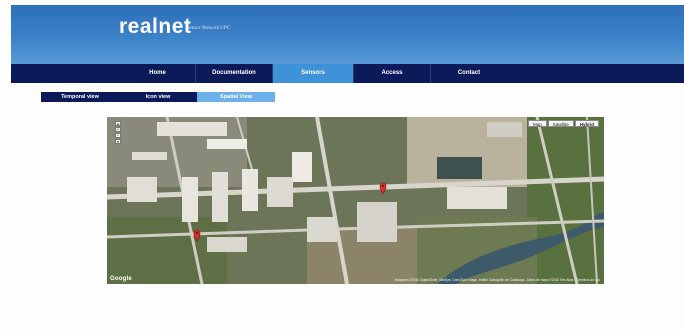 The height and width of the screenshot is (329, 684). What do you see at coordinates (560, 123) in the screenshot?
I see `map-type-satellite-button: Satellite` at bounding box center [560, 123].